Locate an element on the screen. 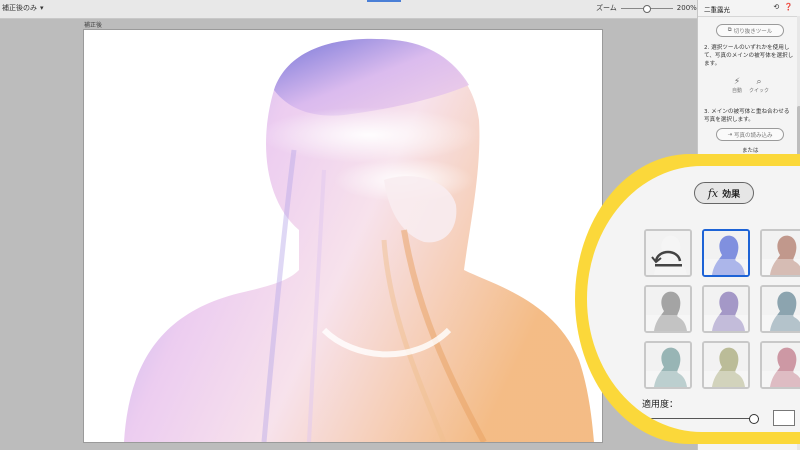  amount-label: 適用度： is located at coordinates (660, 405).